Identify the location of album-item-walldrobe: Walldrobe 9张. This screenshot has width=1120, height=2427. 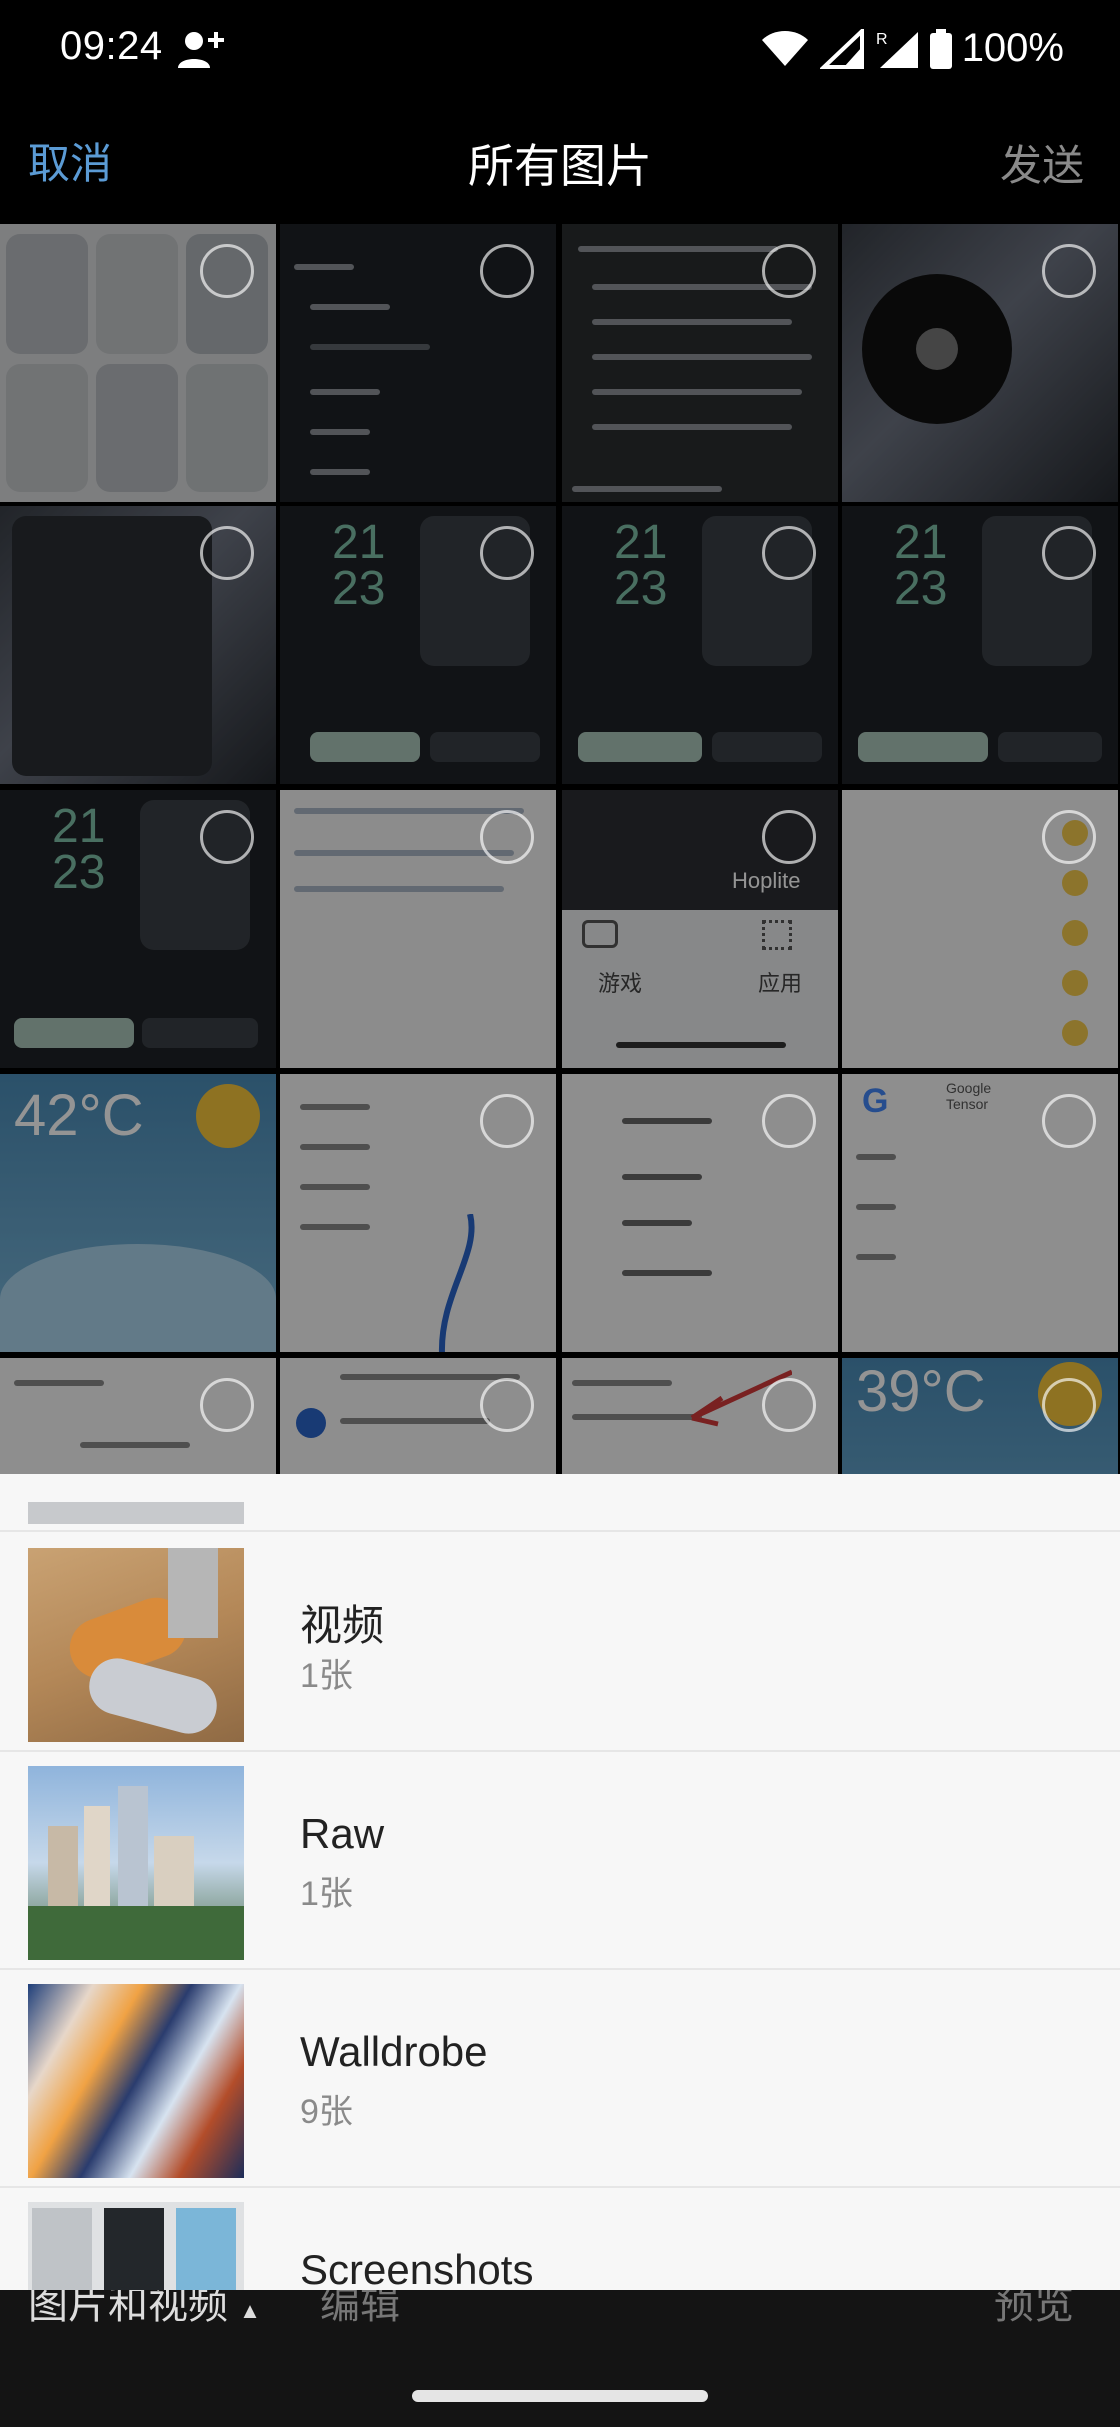
(560, 2079).